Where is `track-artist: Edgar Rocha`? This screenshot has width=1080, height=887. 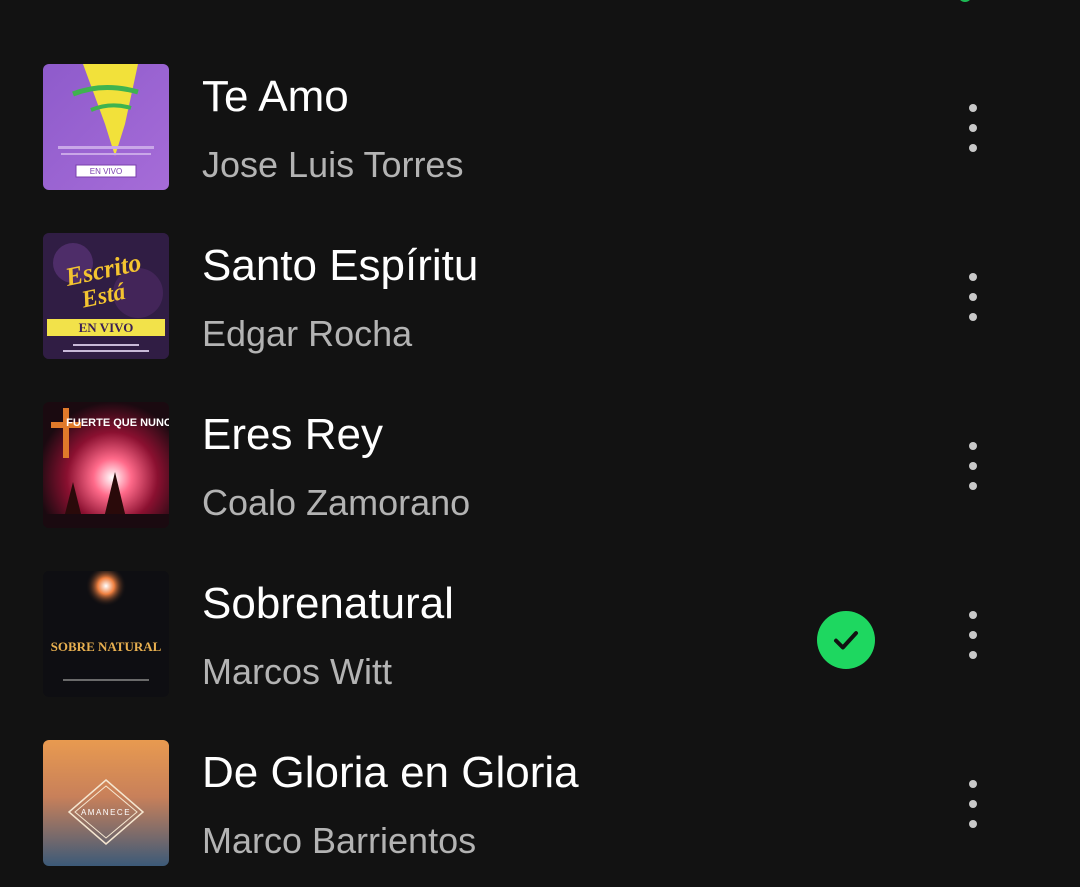
track-artist: Edgar Rocha is located at coordinates (307, 333).